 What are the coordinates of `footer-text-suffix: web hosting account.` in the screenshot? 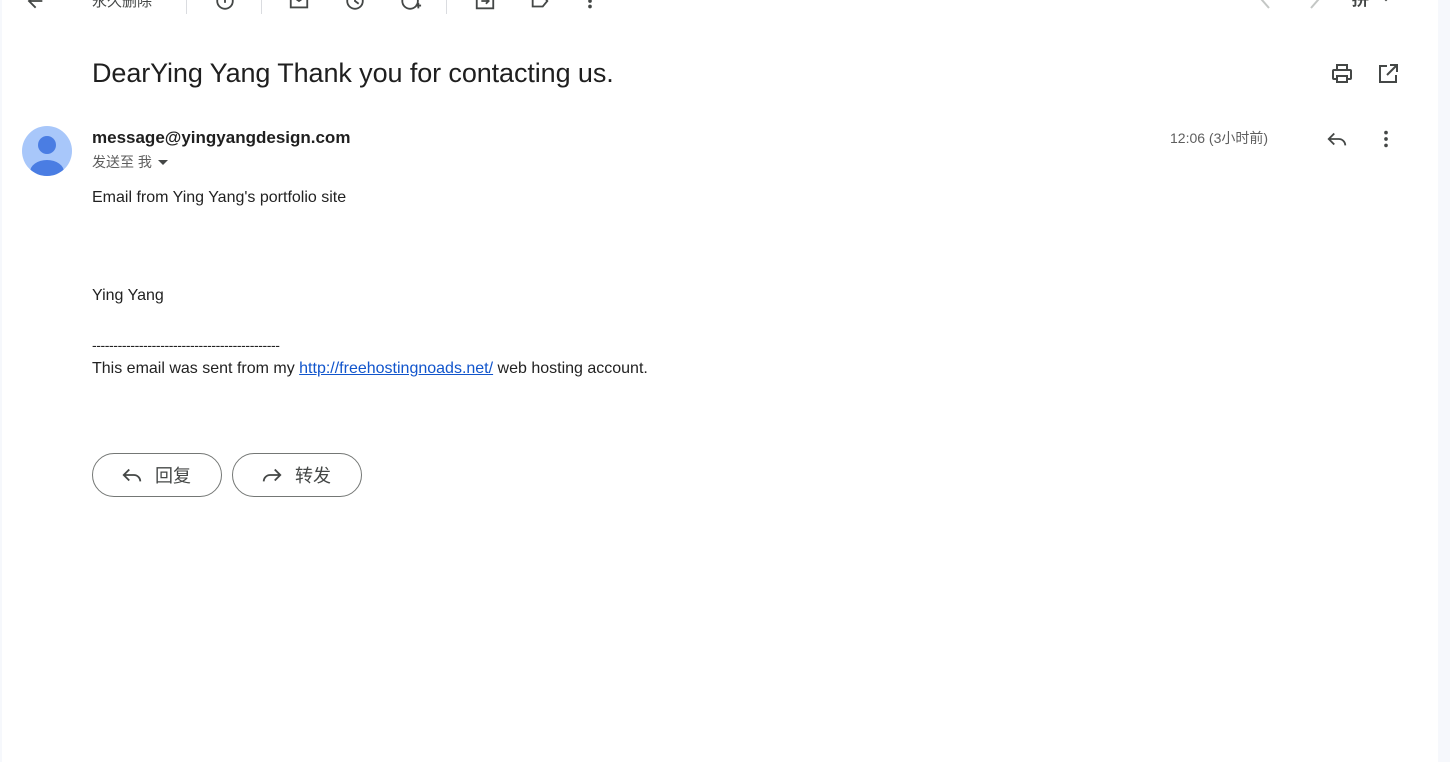 It's located at (570, 368).